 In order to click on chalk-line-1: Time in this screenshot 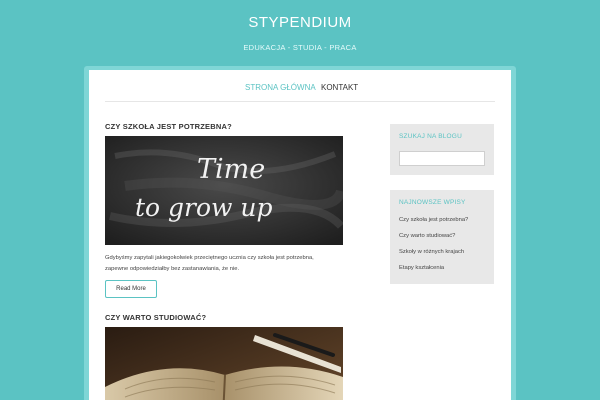, I will do `click(231, 169)`.